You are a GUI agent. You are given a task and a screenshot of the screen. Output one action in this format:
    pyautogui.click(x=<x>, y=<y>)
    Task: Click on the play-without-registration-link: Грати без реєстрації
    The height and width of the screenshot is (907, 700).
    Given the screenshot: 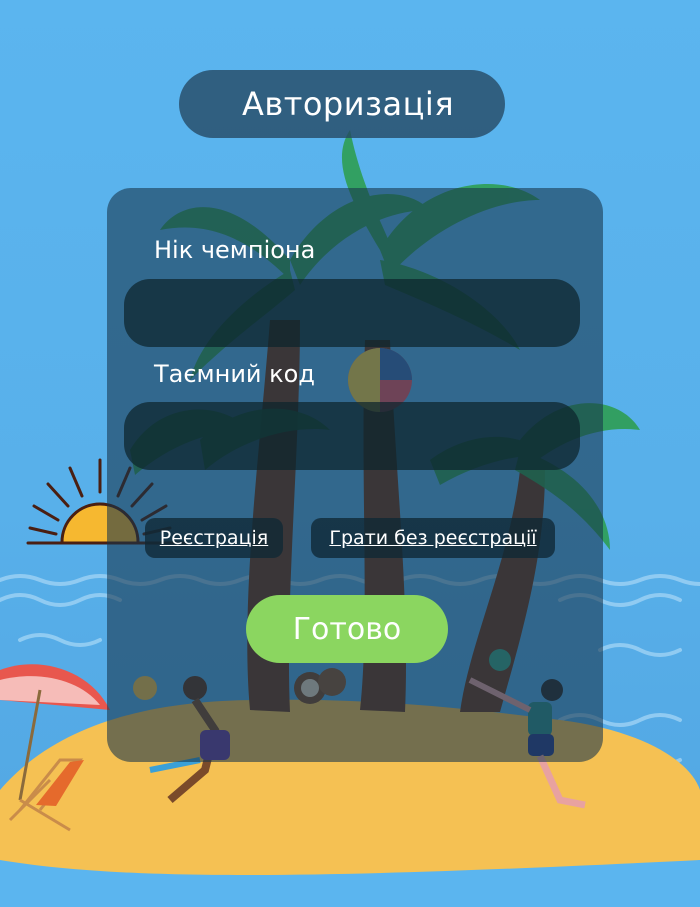 What is the action you would take?
    pyautogui.click(x=433, y=538)
    